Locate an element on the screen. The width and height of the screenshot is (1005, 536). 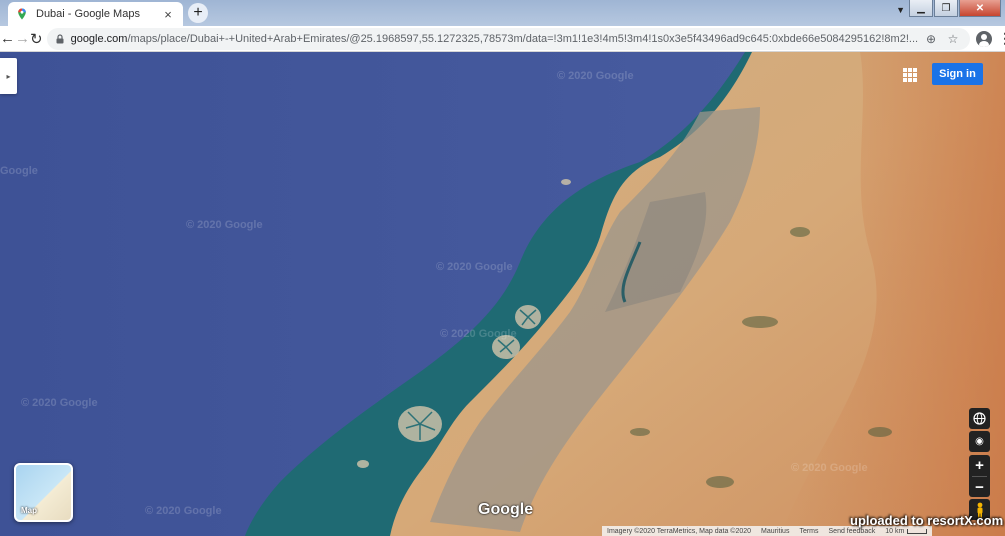
layer-label: Map is located at coordinates (29, 510).